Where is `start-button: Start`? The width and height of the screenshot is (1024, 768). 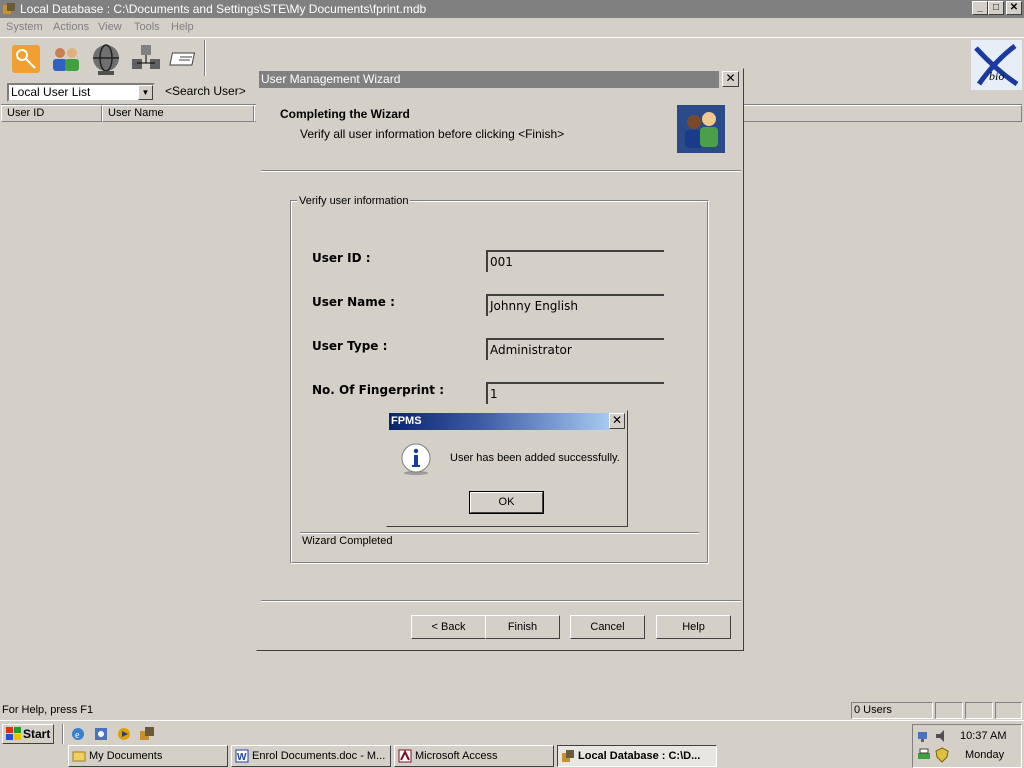 start-button: Start is located at coordinates (28, 734).